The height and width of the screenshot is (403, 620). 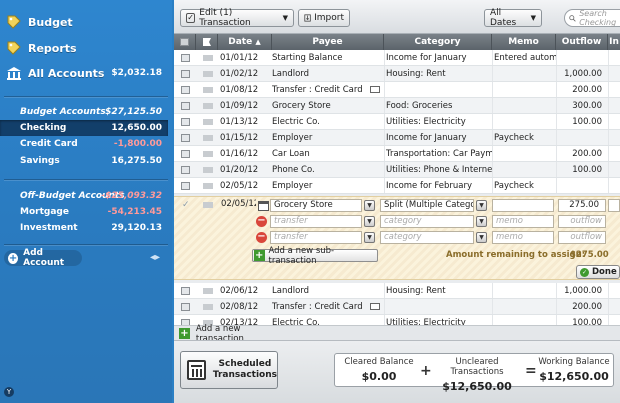 I want to click on table-row: 02/06/12 Landlord Housing: Rent 1,000.00, so click(x=397, y=291).